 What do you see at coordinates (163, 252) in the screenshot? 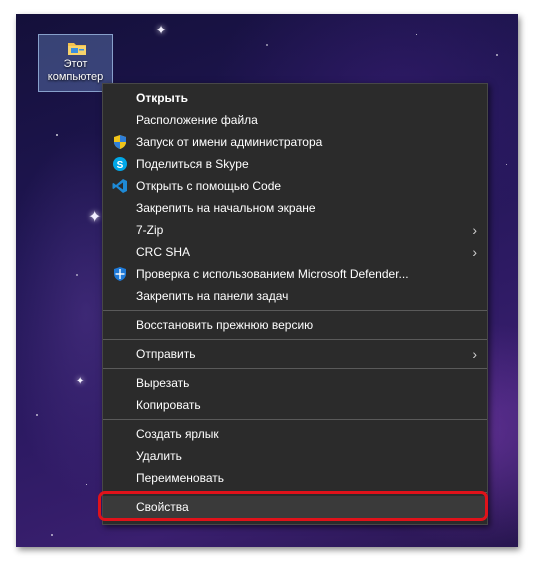
I see `menu-item-label: CRC SHA` at bounding box center [163, 252].